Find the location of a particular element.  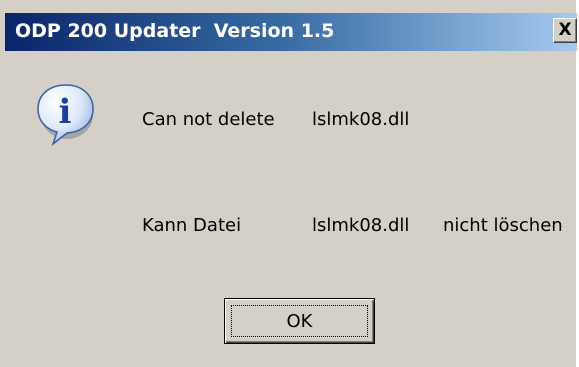

ok-button-label: OK is located at coordinates (299, 321).